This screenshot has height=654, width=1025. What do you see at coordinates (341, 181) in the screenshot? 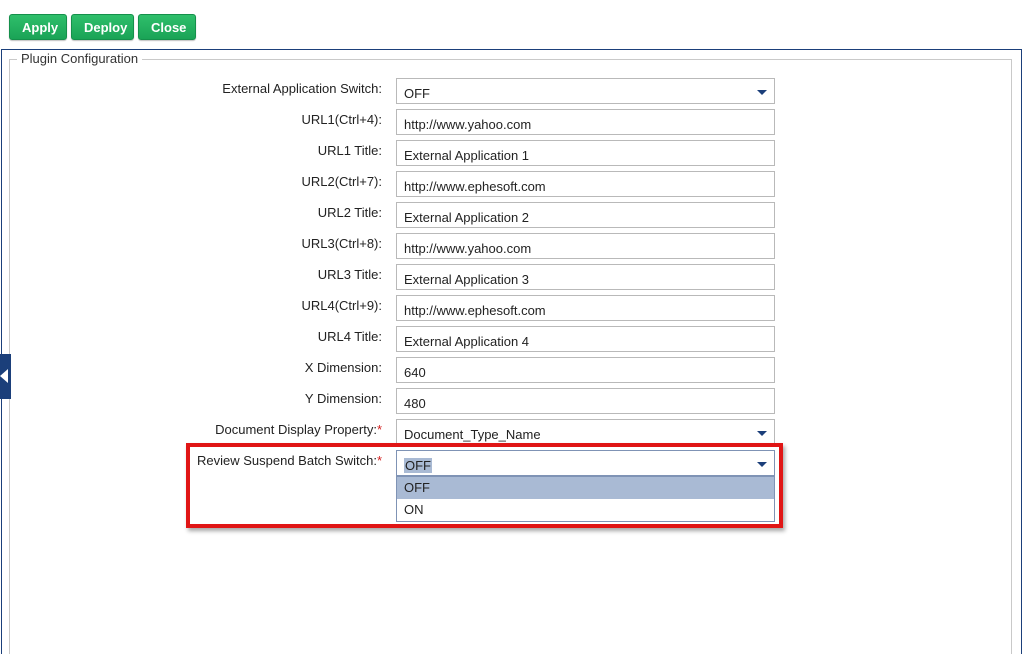
I see `field-label: URL2(Ctrl+7):` at bounding box center [341, 181].